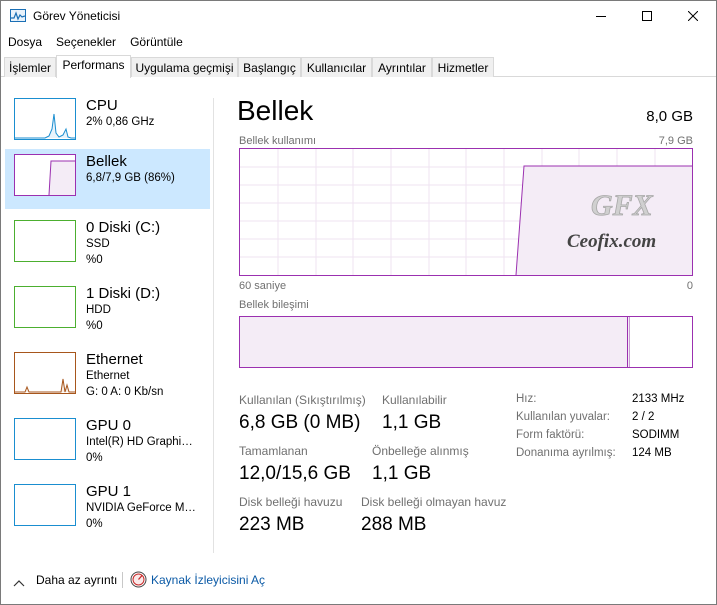  I want to click on sidebar-item-detail: 2% 0,86 GHz, so click(120, 122).